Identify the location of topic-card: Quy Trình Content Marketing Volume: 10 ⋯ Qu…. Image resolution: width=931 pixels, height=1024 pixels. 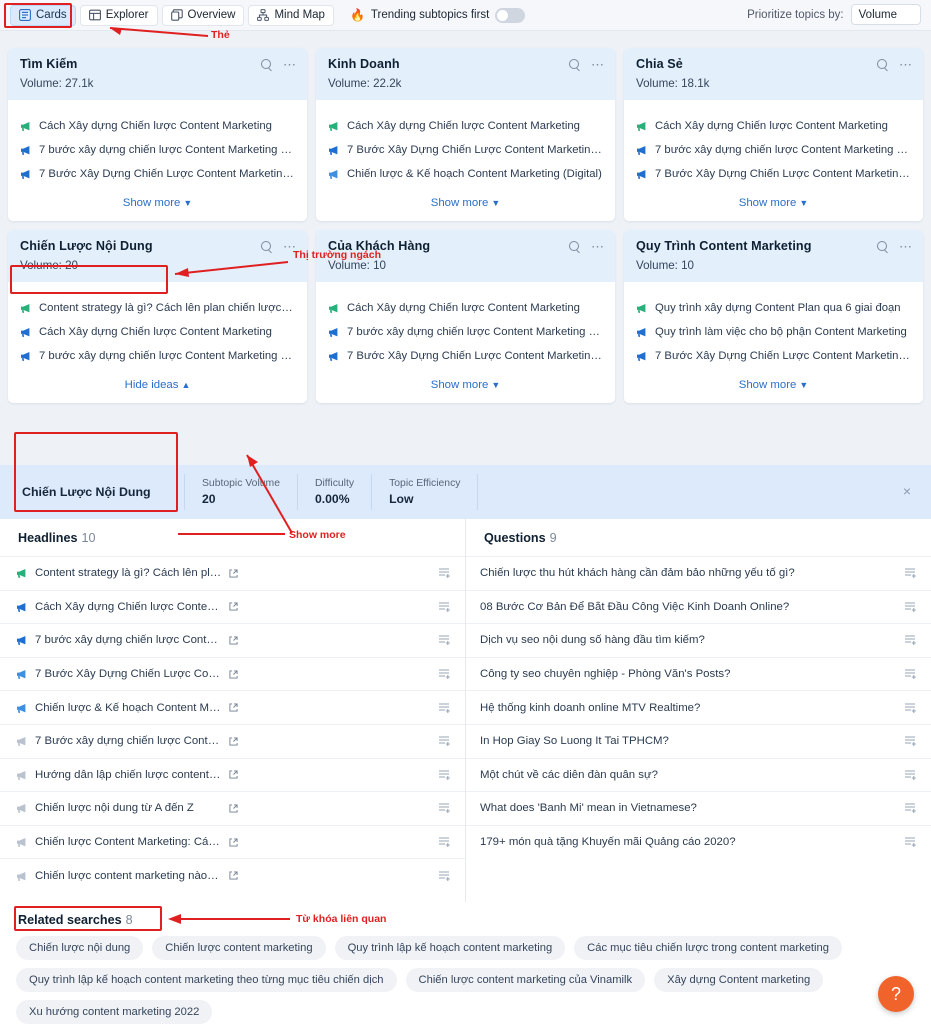
(773, 316).